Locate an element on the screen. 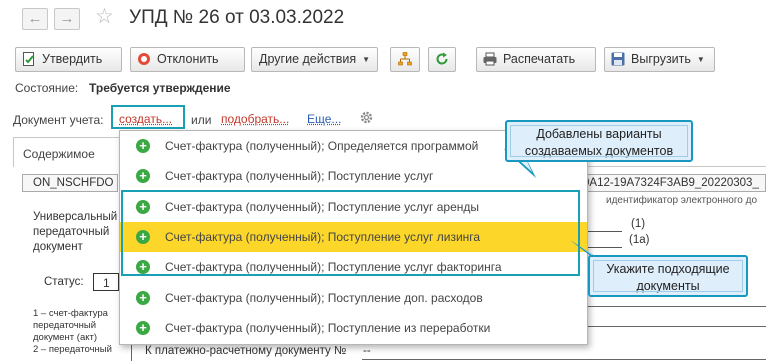  callout-specify-documents: Укажите подходящие документы is located at coordinates (668, 276).